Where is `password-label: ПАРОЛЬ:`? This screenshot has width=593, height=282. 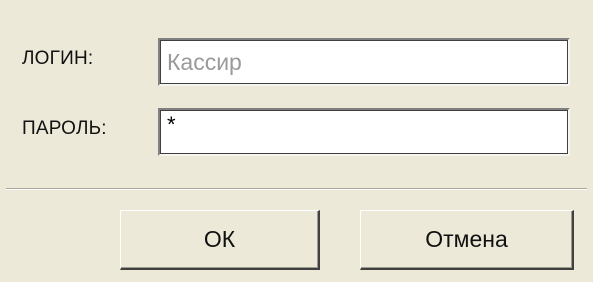
password-label: ПАРОЛЬ: is located at coordinates (64, 128).